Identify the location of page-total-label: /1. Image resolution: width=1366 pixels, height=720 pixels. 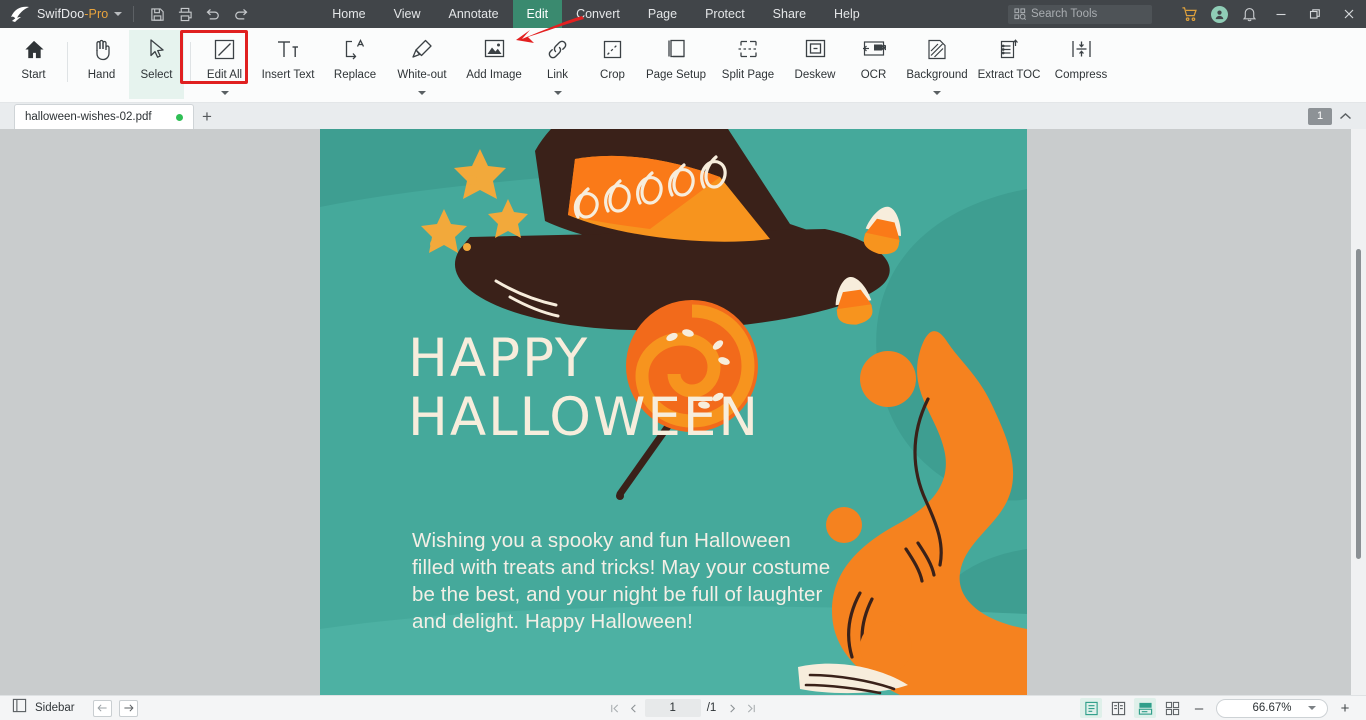
(711, 708).